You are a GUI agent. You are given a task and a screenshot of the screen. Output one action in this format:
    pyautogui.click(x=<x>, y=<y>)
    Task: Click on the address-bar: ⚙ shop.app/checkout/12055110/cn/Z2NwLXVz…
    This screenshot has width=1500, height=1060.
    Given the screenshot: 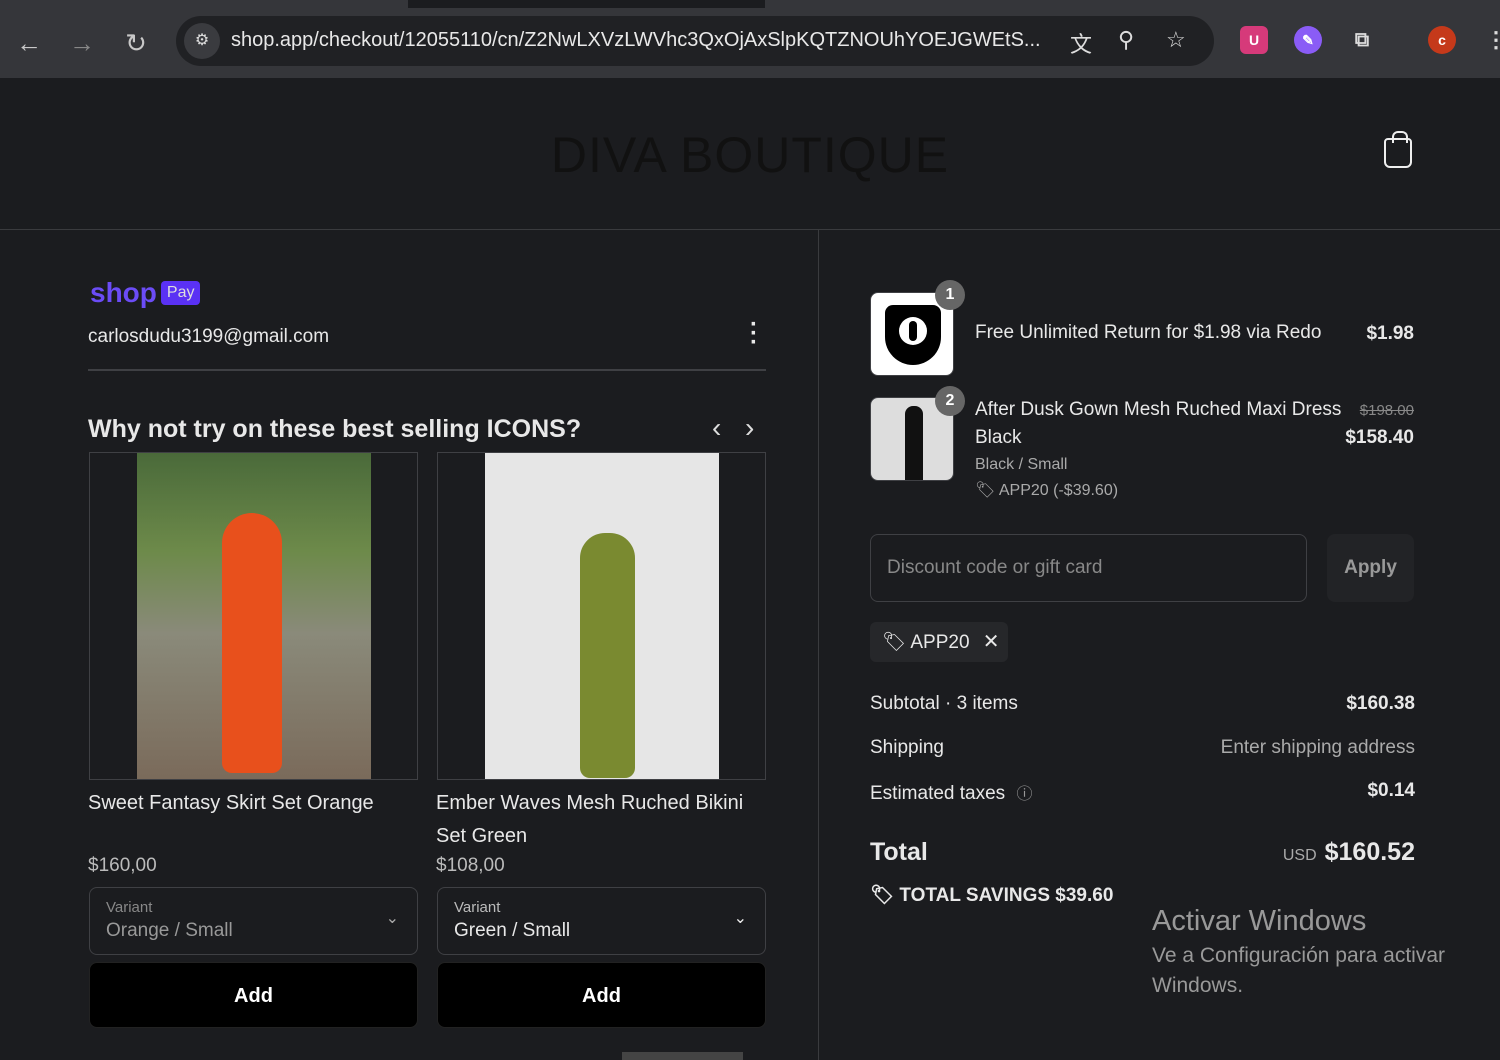 What is the action you would take?
    pyautogui.click(x=695, y=41)
    